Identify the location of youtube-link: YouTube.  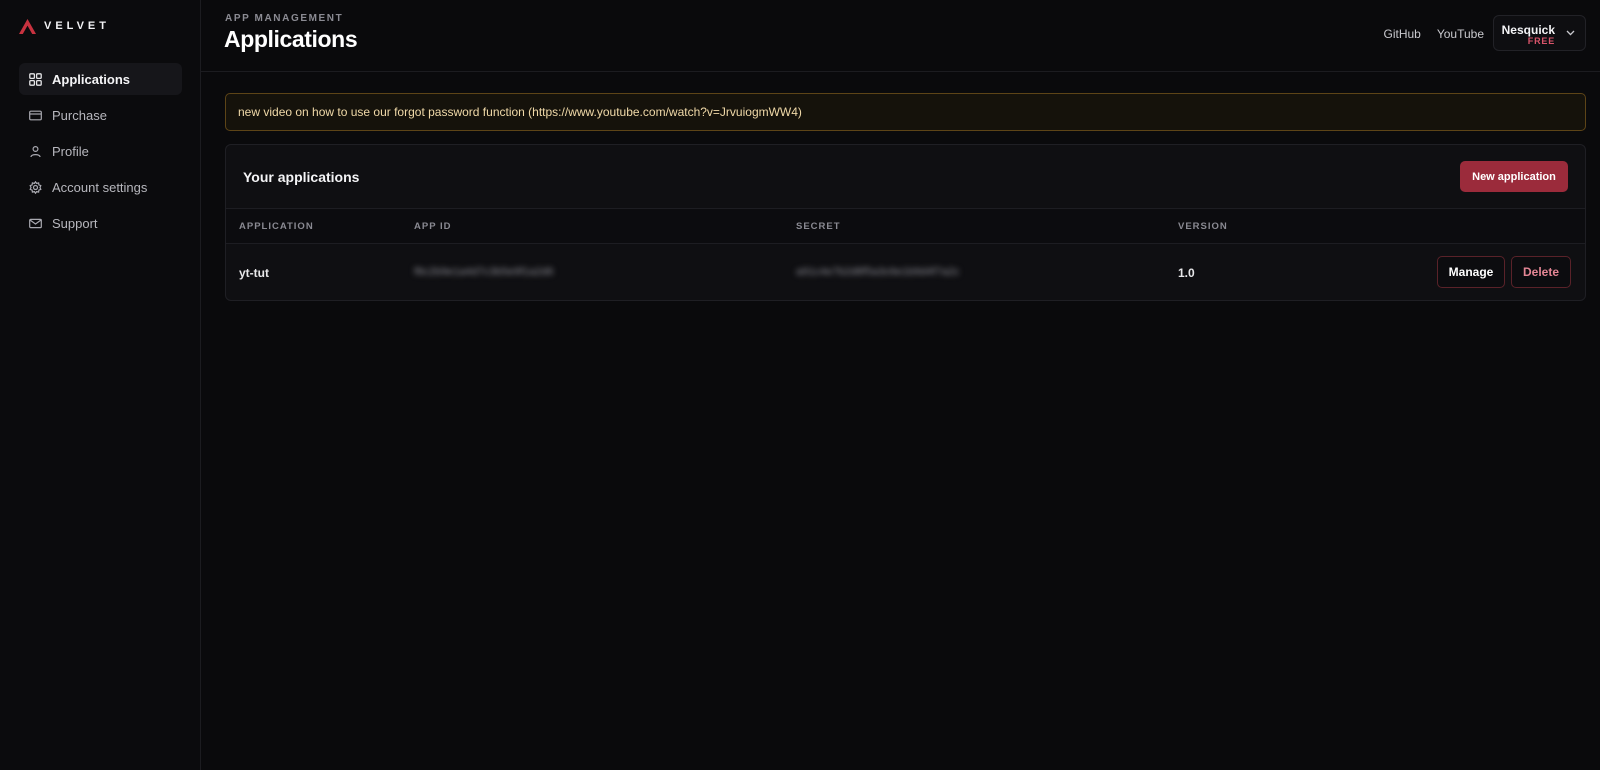
(1460, 34).